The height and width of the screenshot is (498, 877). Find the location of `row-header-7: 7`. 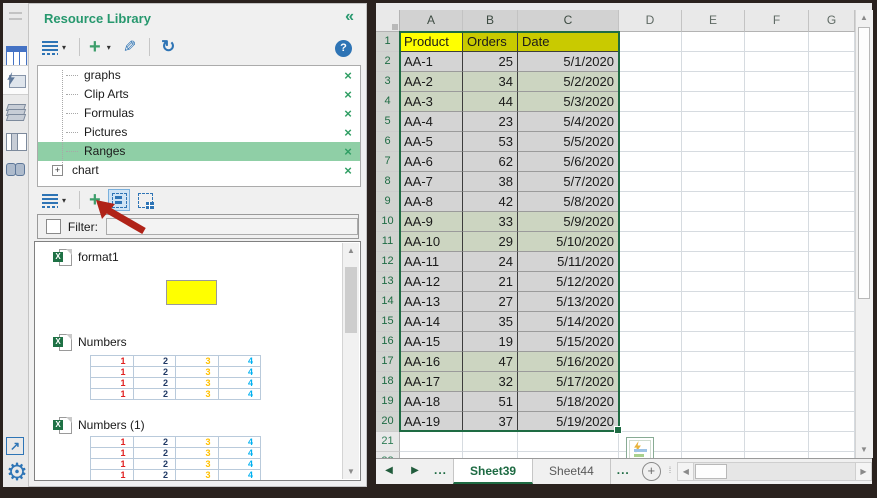

row-header-7: 7 is located at coordinates (388, 162).